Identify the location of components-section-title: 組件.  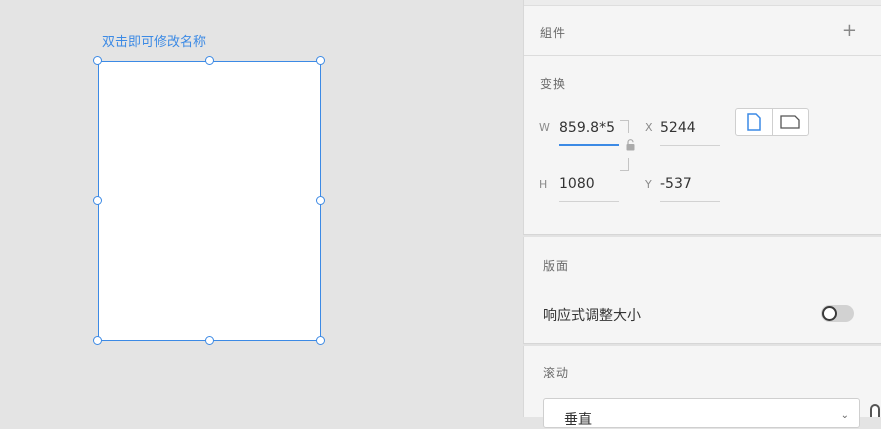
(553, 33).